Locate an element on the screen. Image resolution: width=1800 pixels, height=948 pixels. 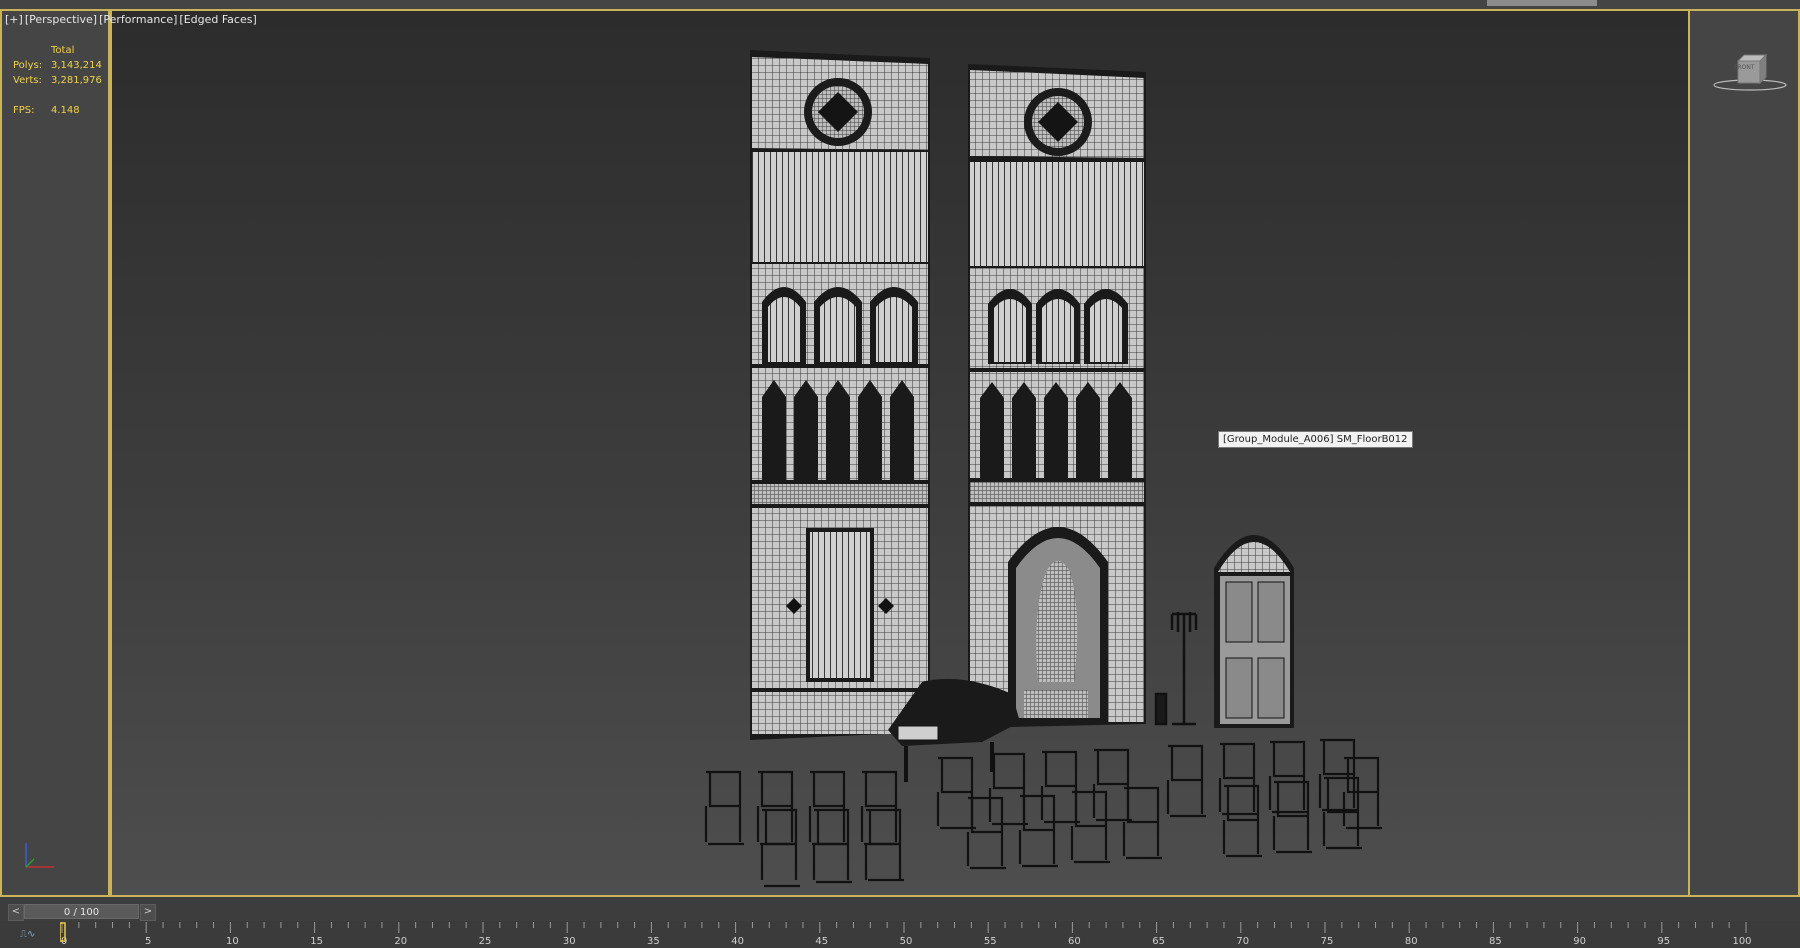
viewport-left-gutter is located at coordinates (55, 453).